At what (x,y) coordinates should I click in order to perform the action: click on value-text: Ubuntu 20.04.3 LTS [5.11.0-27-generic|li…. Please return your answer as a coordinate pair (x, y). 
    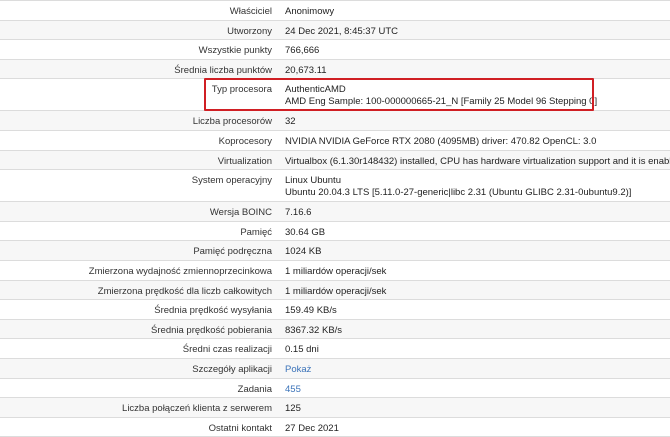
    Looking at the image, I should click on (458, 193).